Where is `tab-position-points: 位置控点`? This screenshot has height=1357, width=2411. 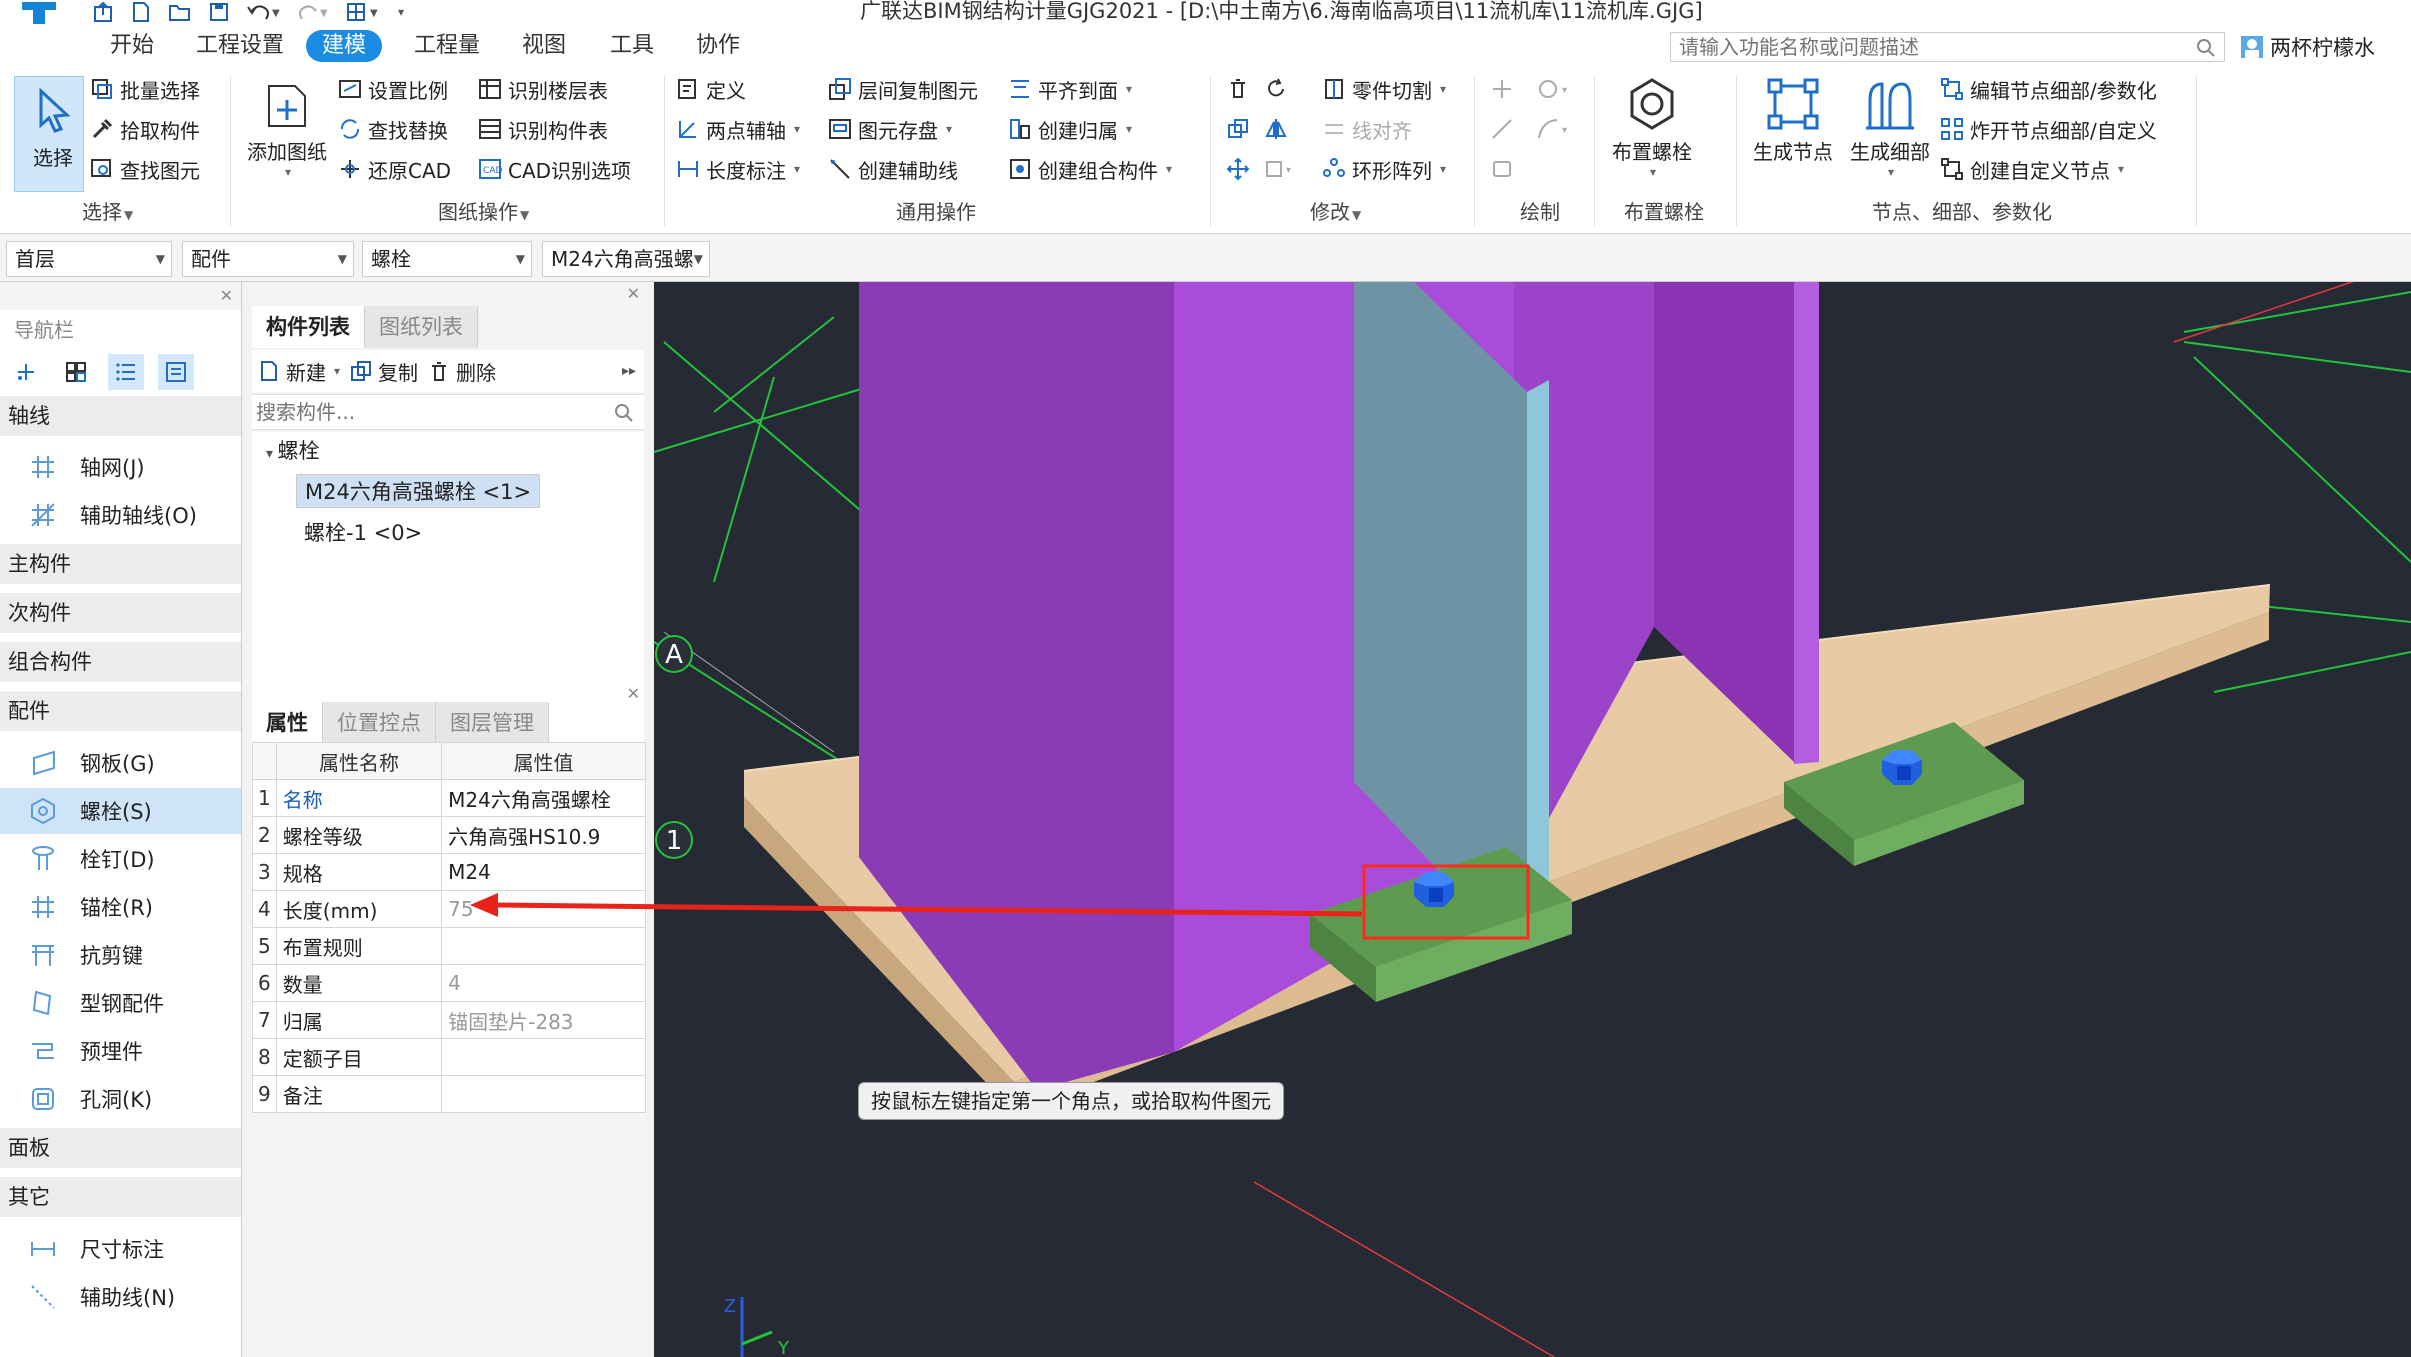 tab-position-points: 位置控点 is located at coordinates (379, 723).